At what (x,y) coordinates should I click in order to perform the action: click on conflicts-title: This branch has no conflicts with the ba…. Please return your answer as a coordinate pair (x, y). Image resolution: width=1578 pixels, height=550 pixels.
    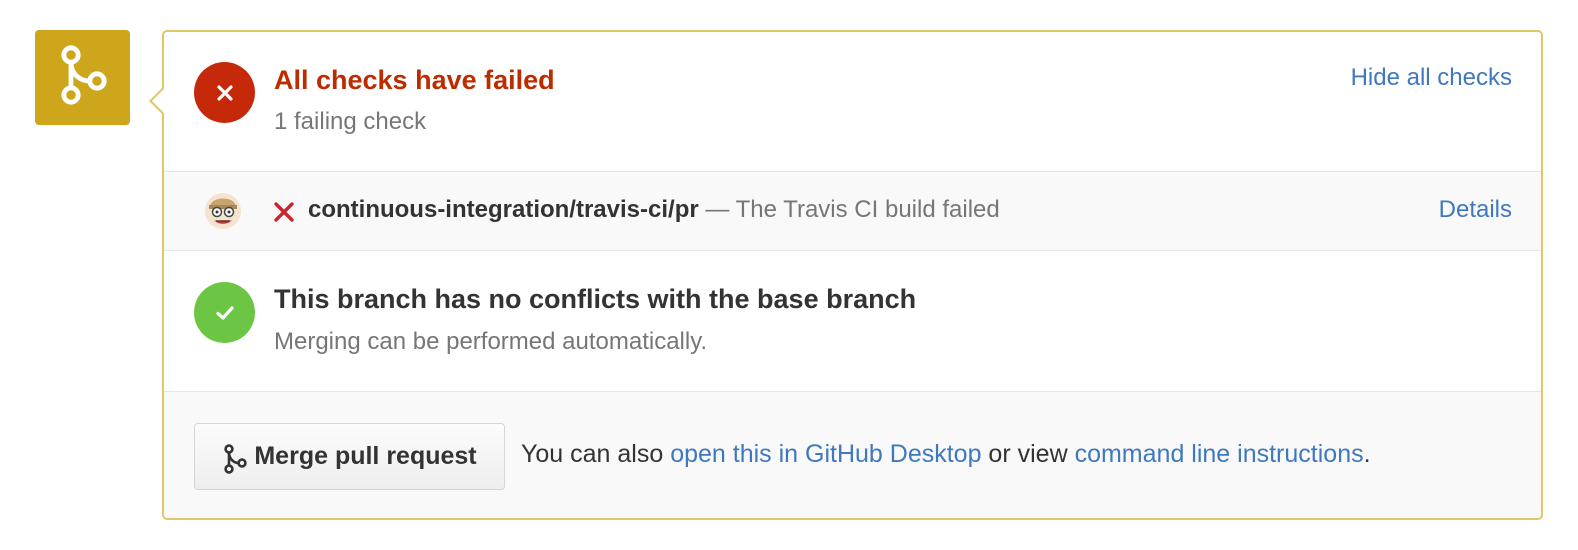
    Looking at the image, I should click on (595, 299).